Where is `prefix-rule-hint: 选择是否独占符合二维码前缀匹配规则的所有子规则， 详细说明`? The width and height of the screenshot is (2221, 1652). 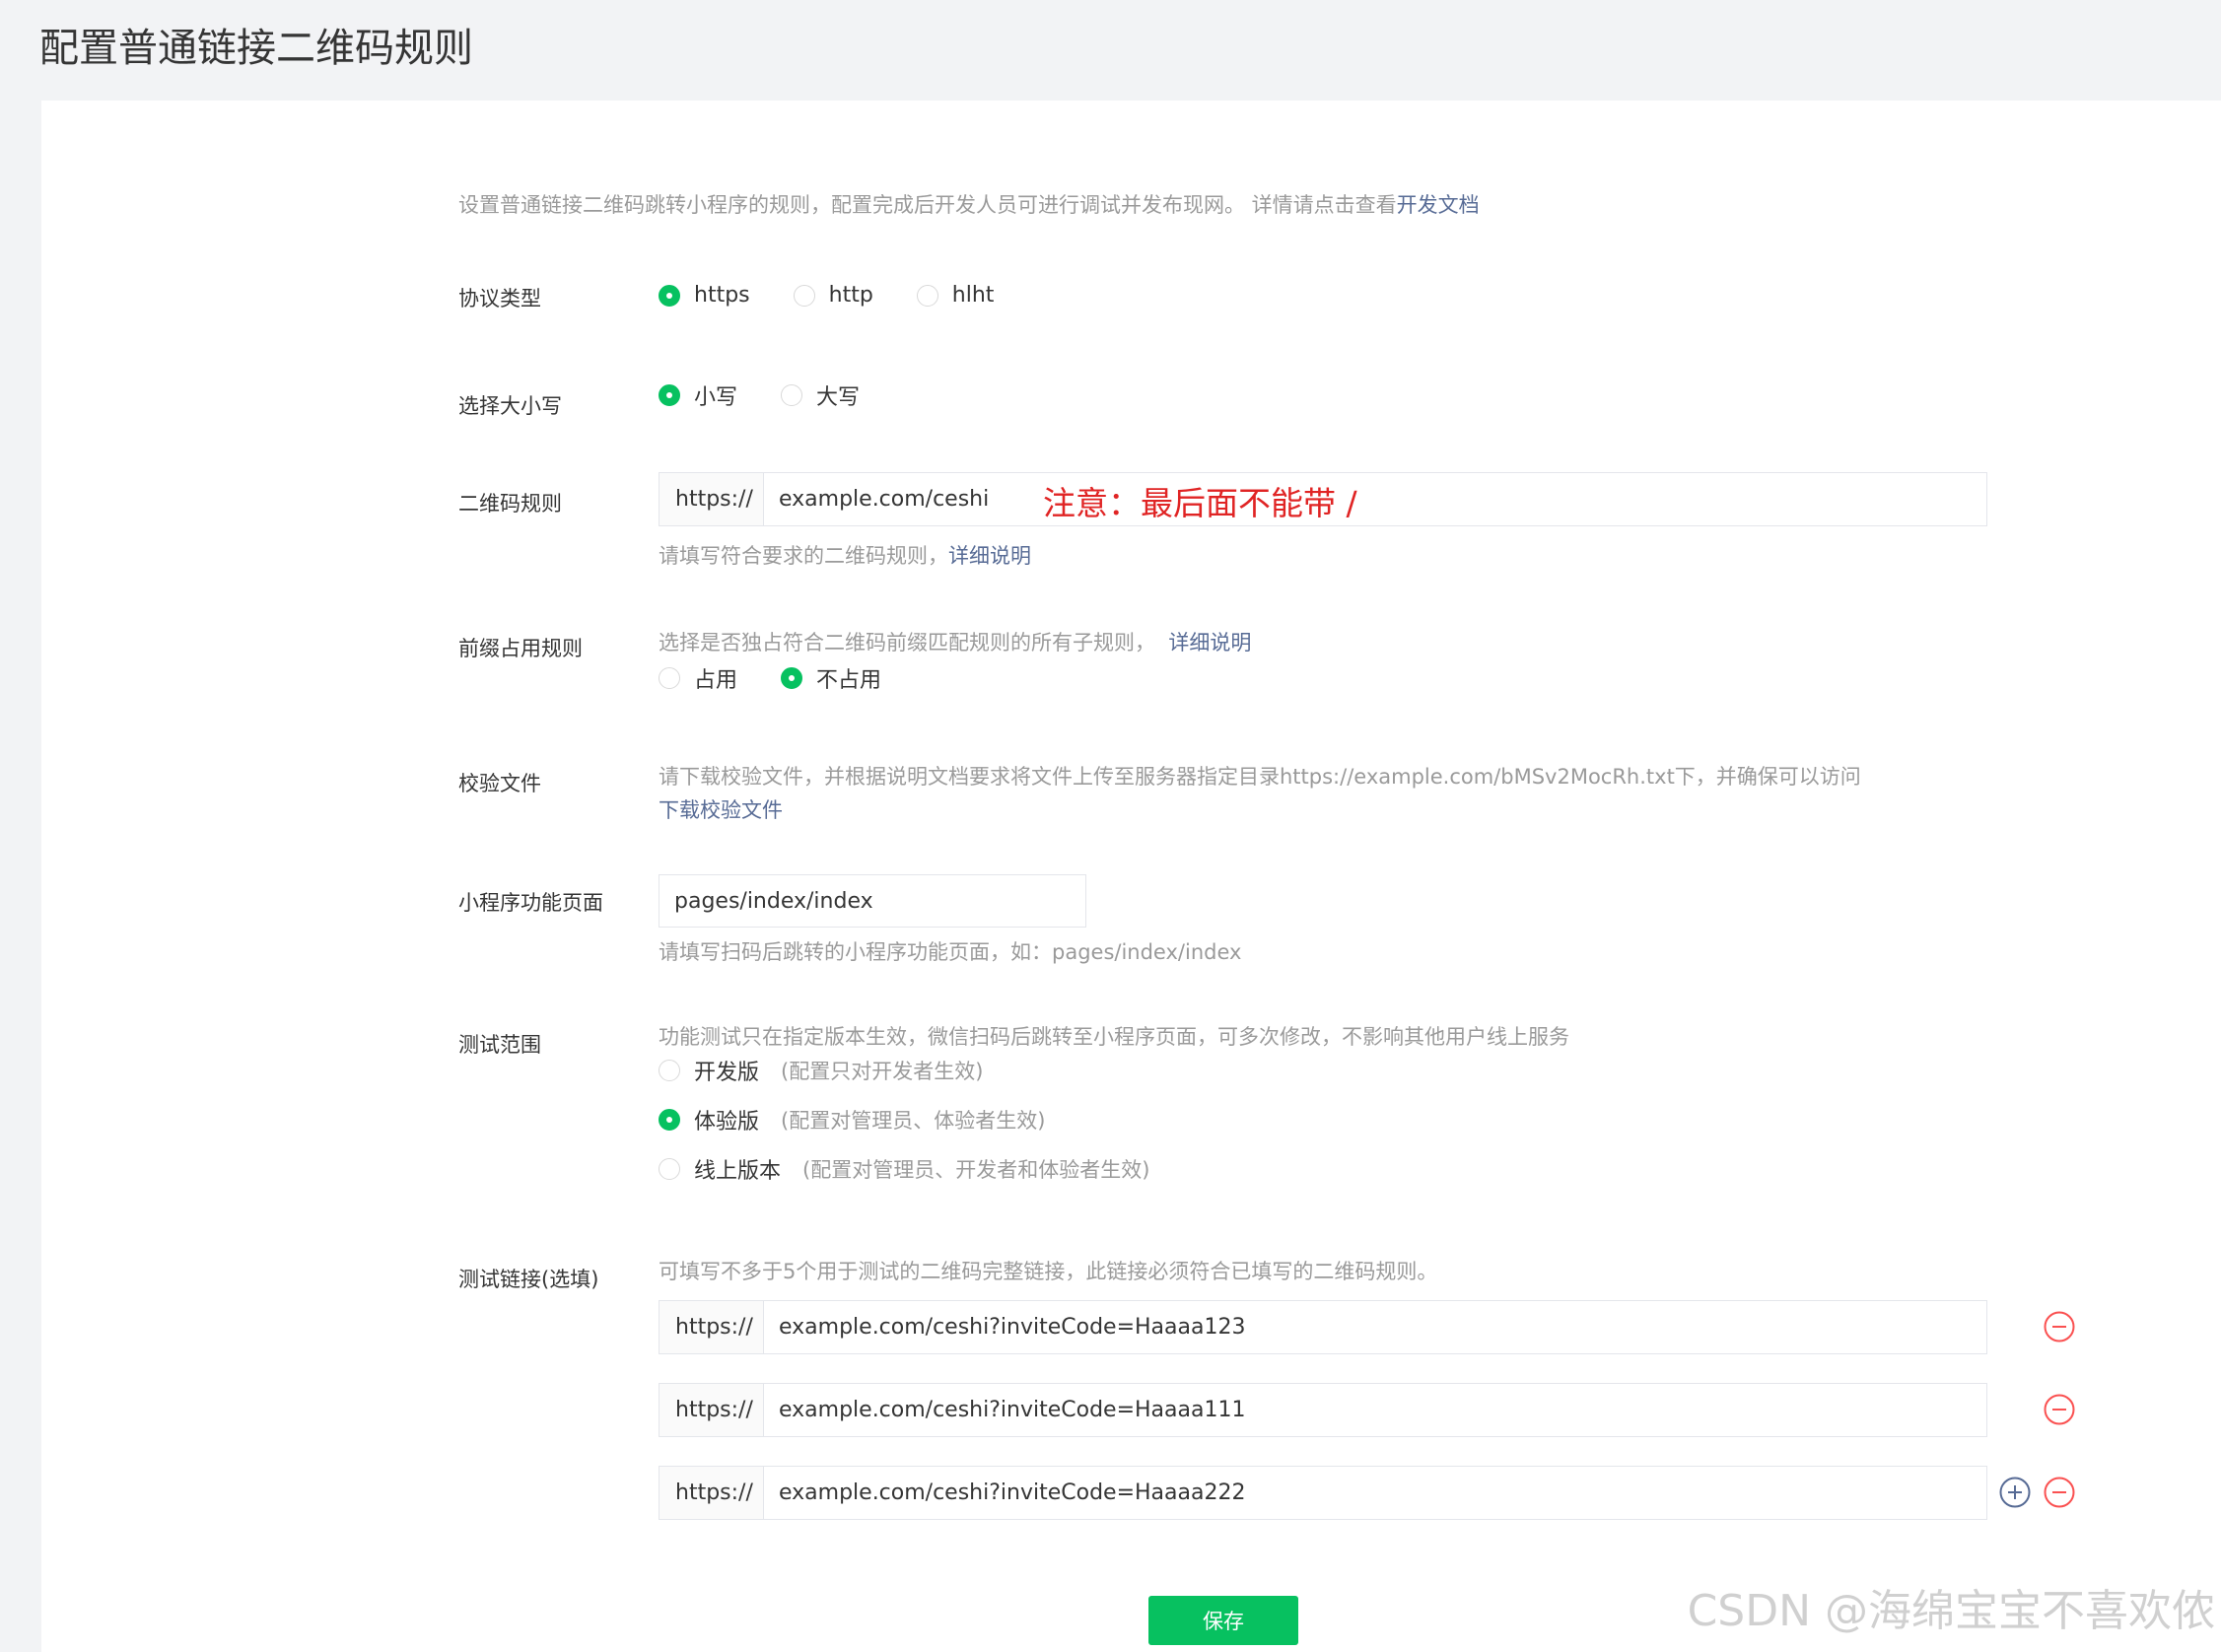 prefix-rule-hint: 选择是否独占符合二维码前缀匹配规则的所有子规则， 详细说明 is located at coordinates (955, 641).